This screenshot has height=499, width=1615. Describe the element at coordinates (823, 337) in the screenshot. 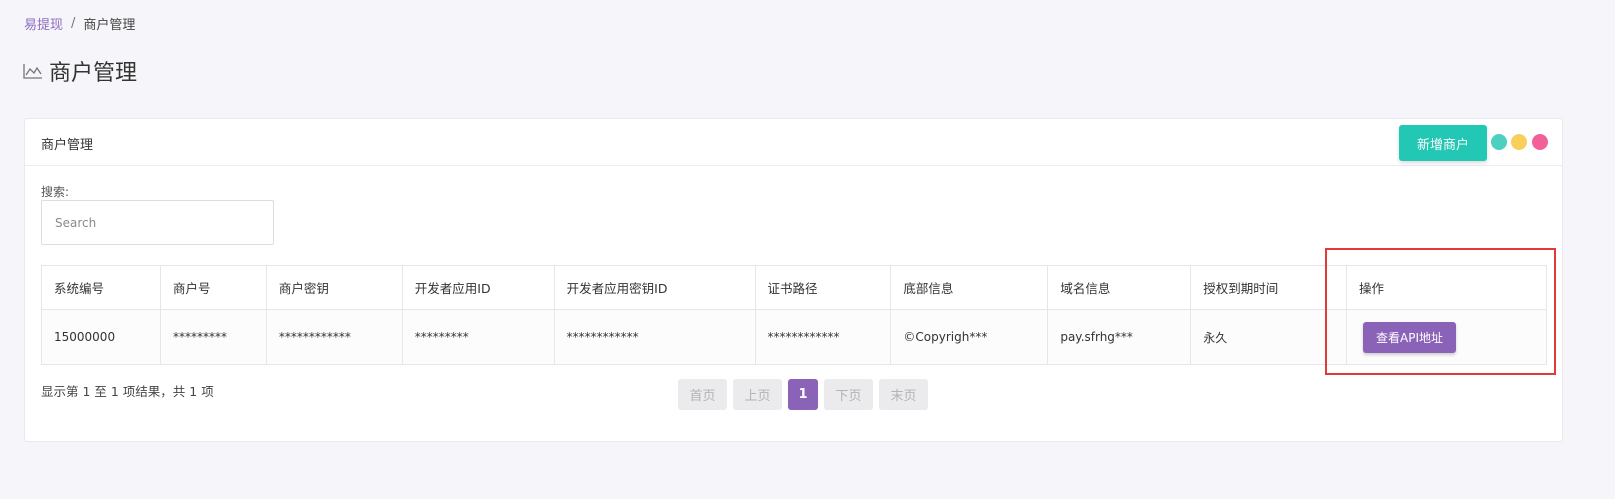

I see `cell-cert-path: ************` at that location.